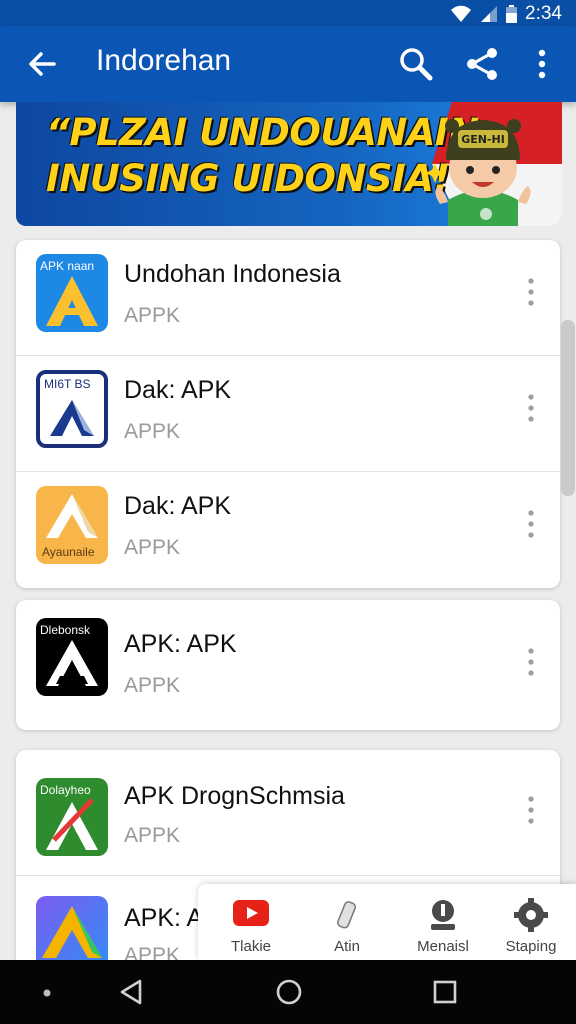  I want to click on app-icon: Ayaunaile, so click(72, 525).